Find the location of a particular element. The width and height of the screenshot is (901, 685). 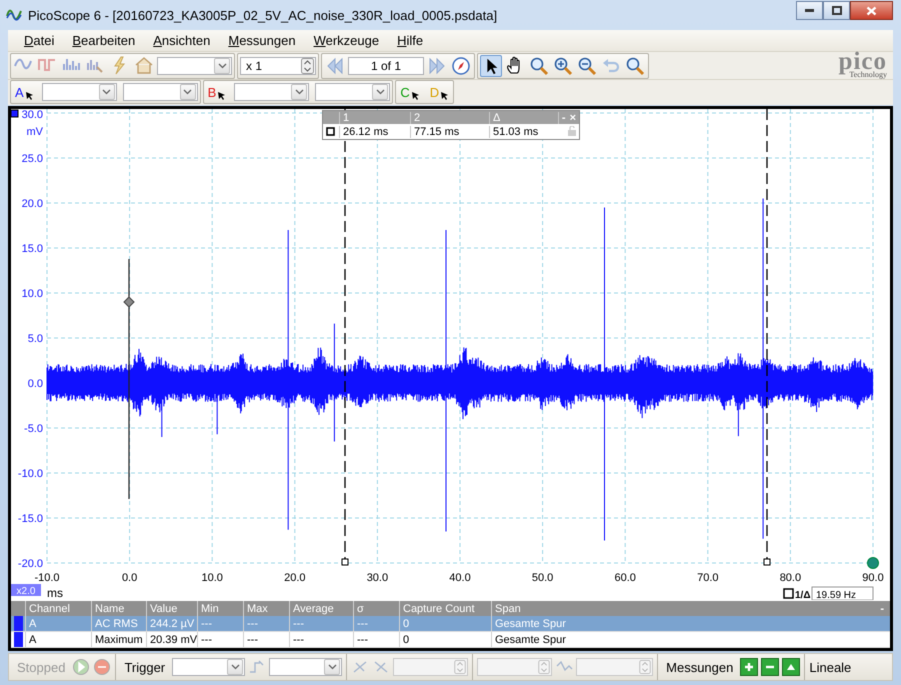

add-button is located at coordinates (749, 667).